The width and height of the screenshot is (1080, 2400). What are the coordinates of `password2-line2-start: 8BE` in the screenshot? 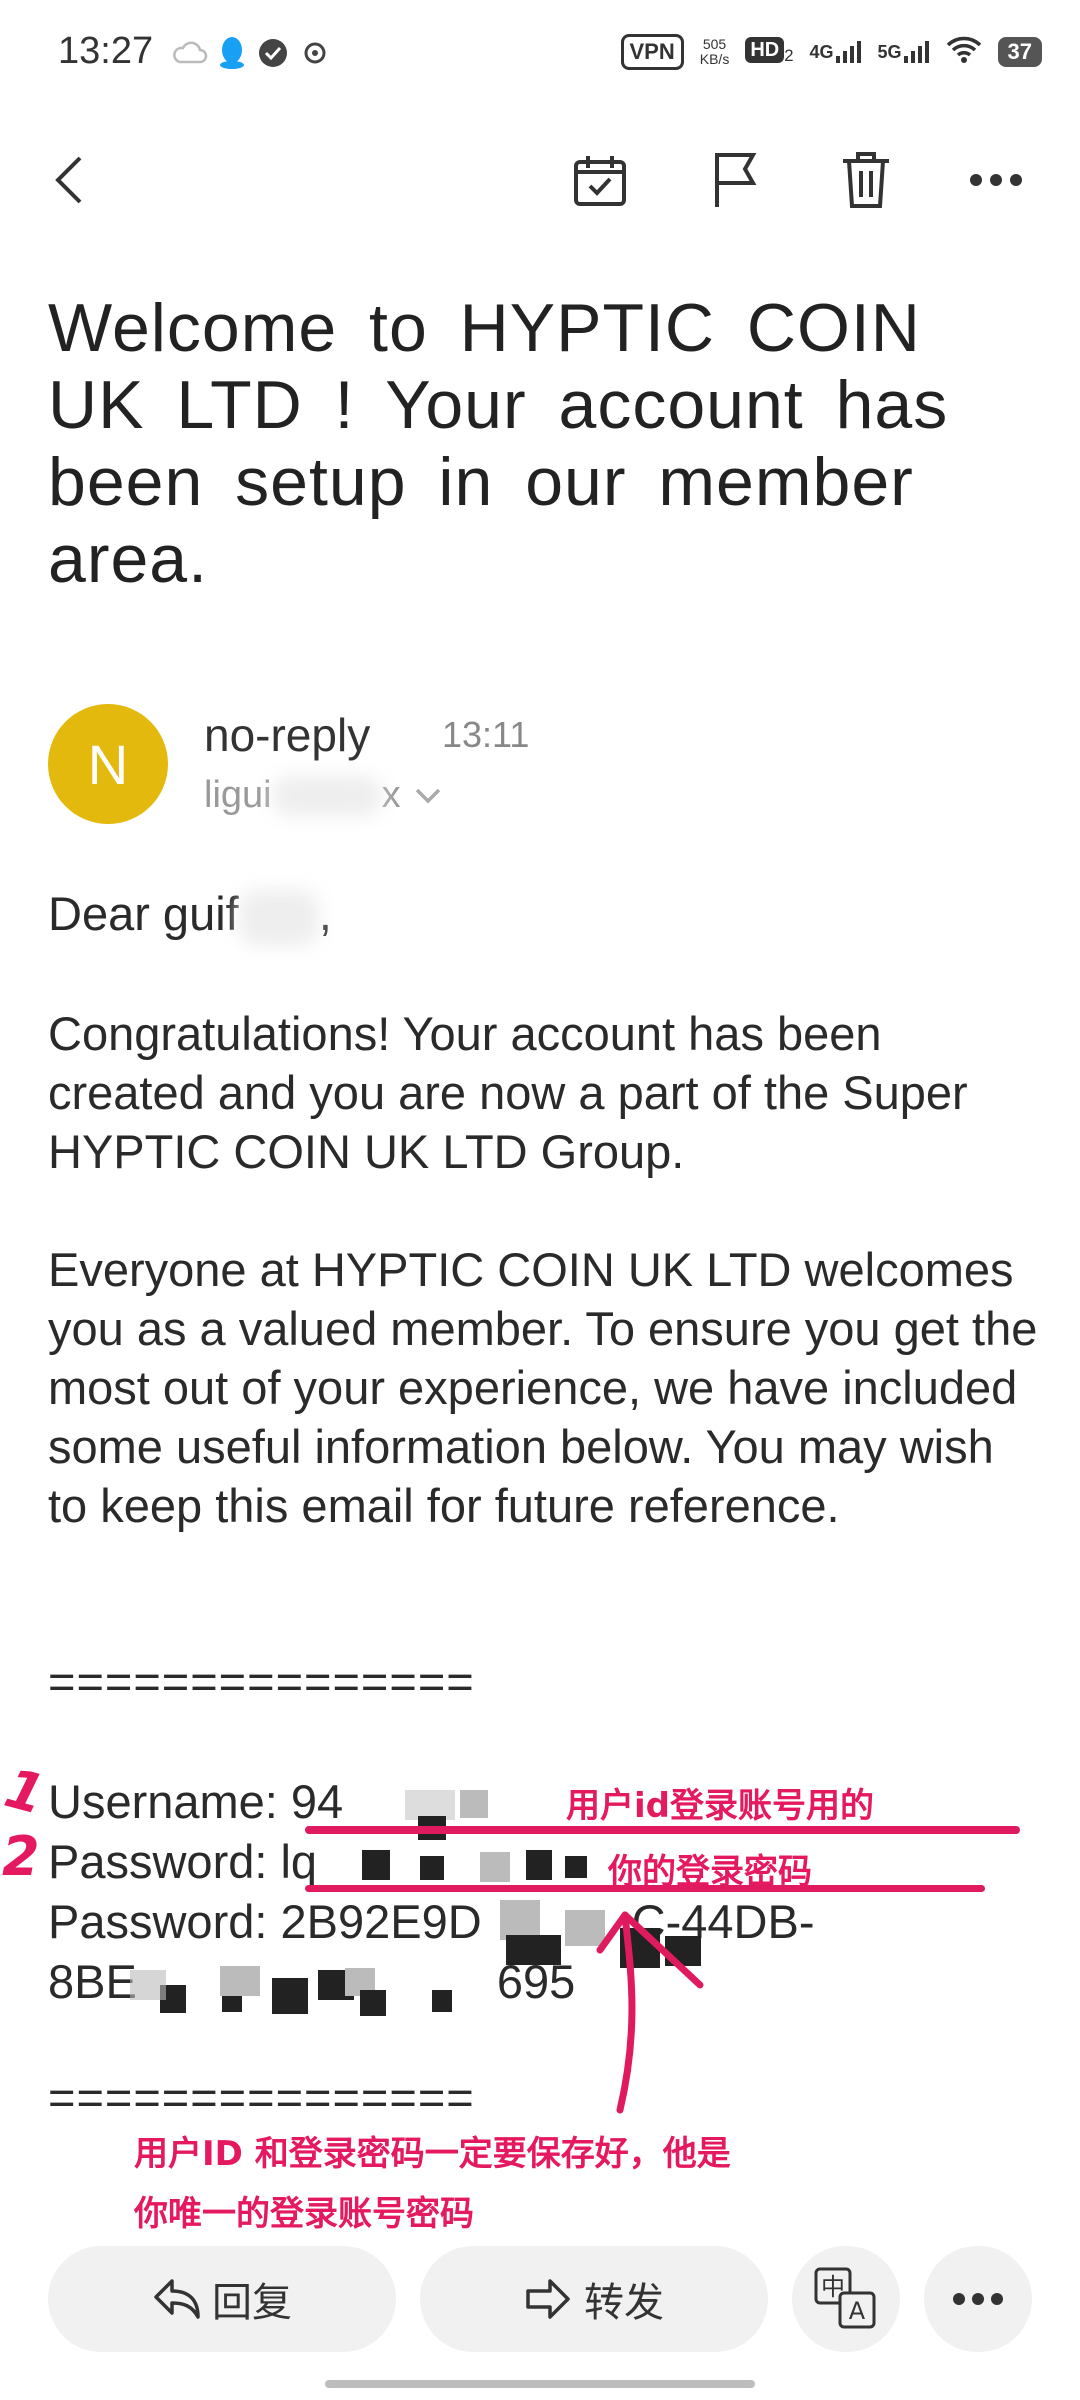 It's located at (92, 1981).